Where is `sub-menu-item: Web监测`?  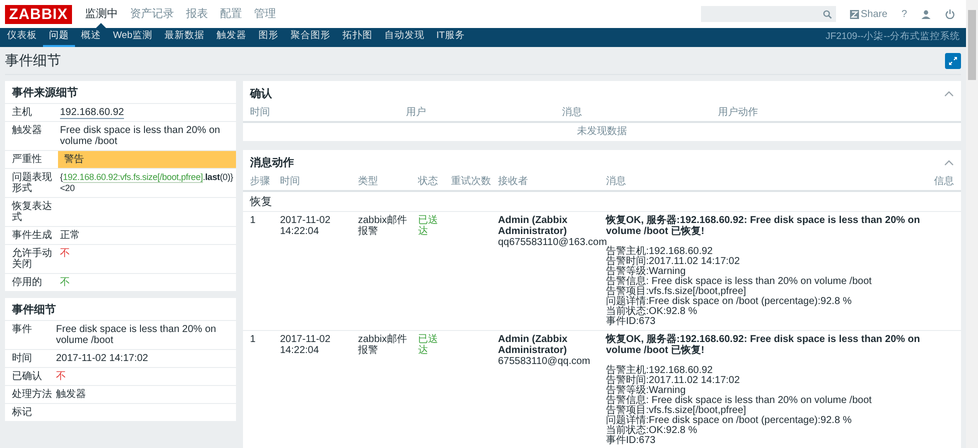 sub-menu-item: Web监测 is located at coordinates (132, 37).